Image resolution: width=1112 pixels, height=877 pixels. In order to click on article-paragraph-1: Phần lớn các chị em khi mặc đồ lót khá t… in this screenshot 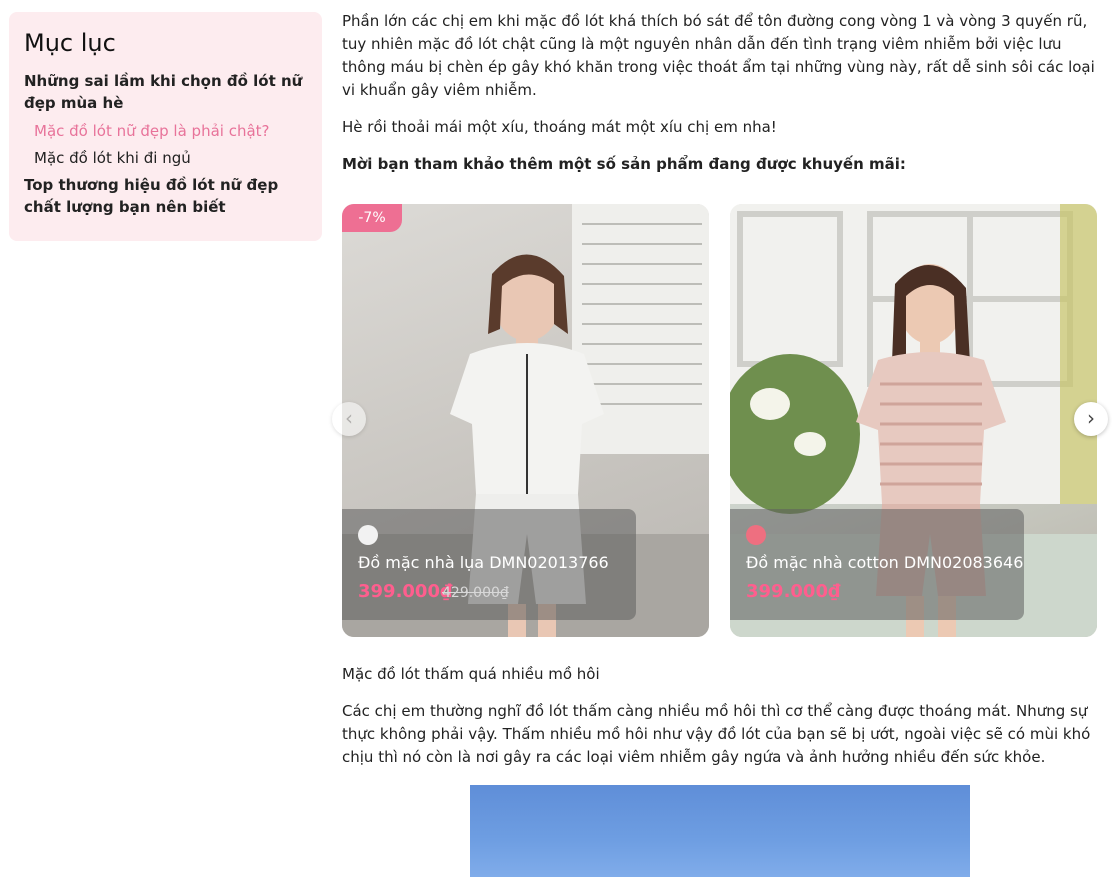, I will do `click(718, 55)`.